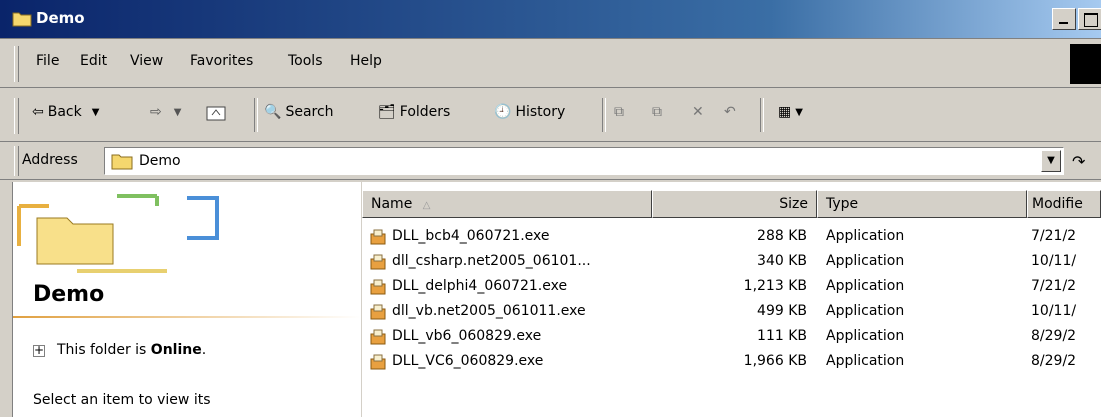 The image size is (1101, 417). Describe the element at coordinates (734, 204) in the screenshot. I see `column-header-size: Size` at that location.